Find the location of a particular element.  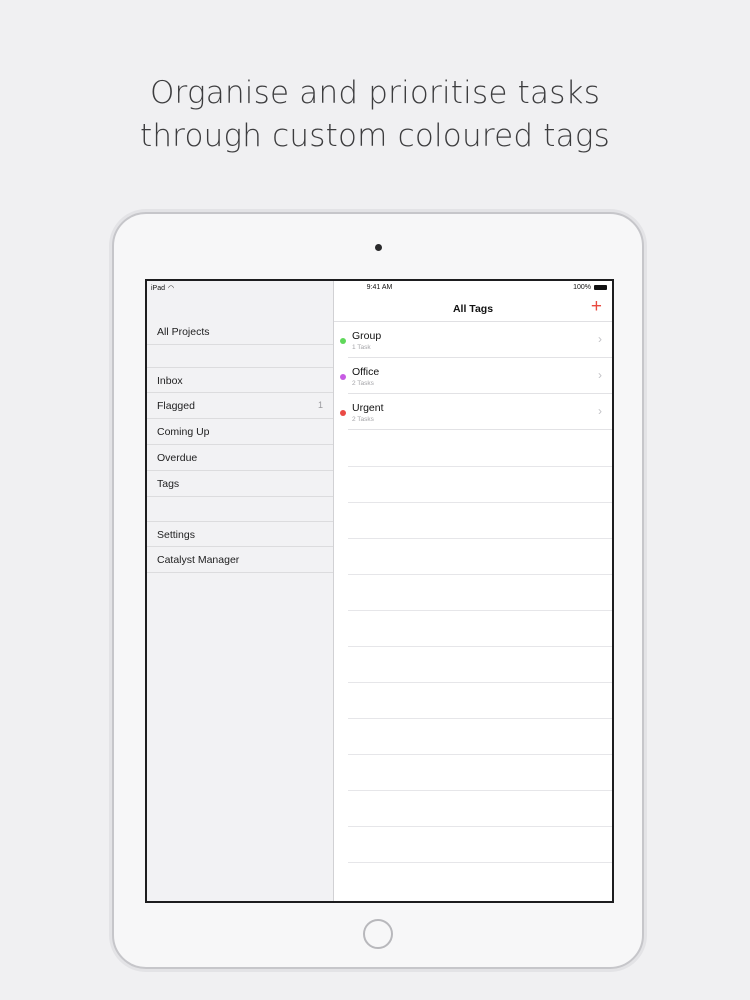

flagged-count-badge: 1 is located at coordinates (320, 405).